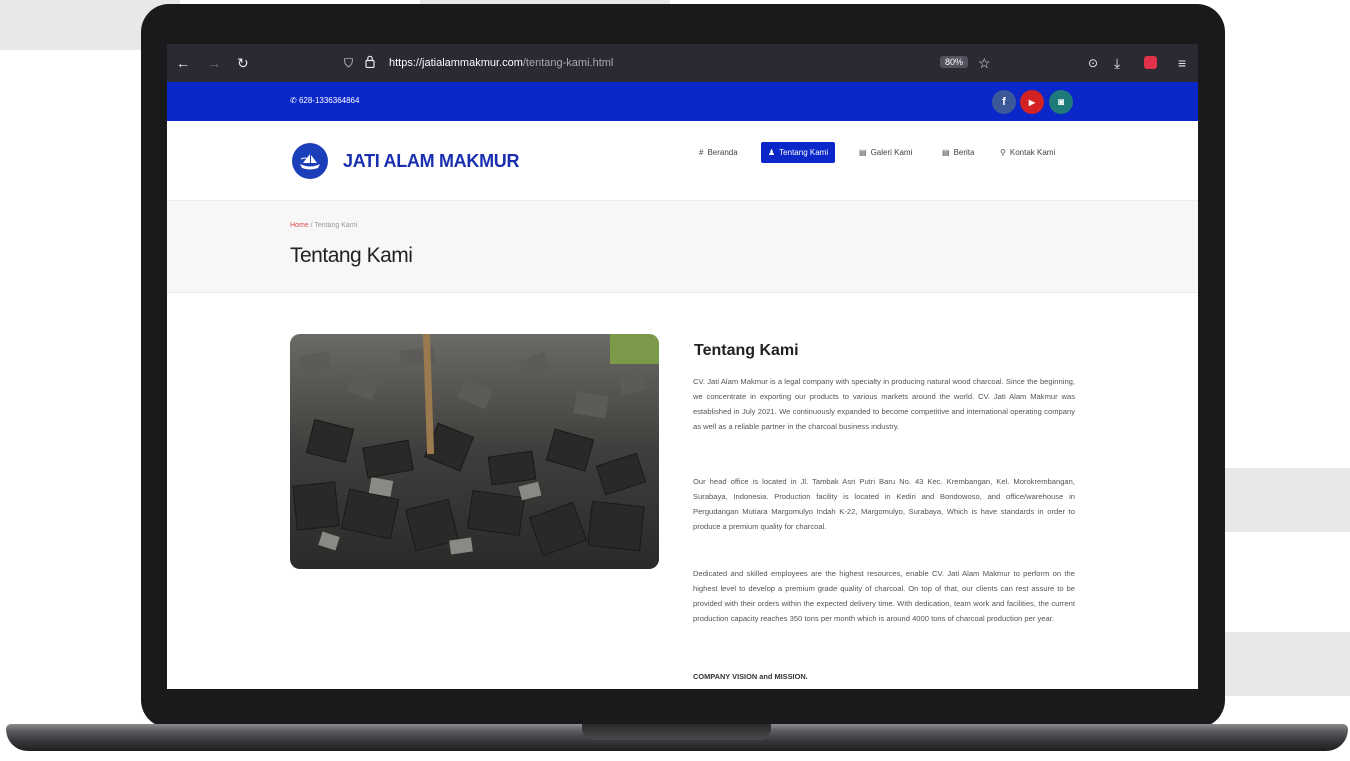 The image size is (1350, 761). I want to click on brand-name: JATI ALAM MAKMUR, so click(431, 161).